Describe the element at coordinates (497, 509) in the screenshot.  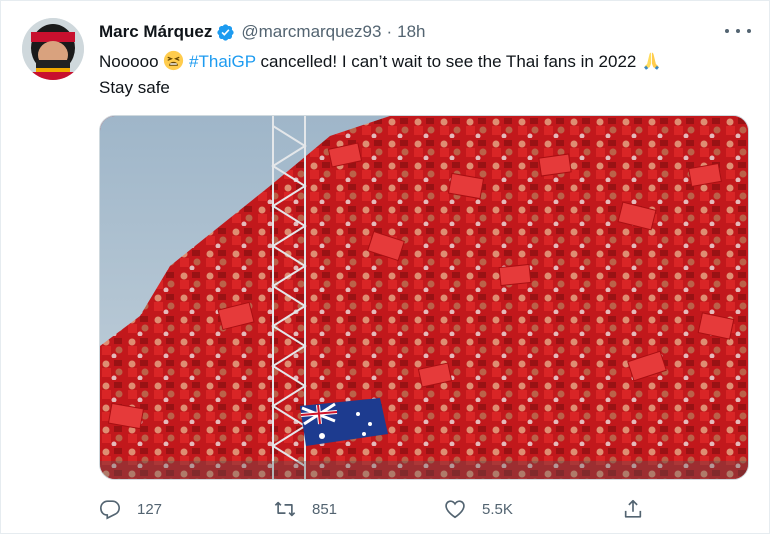
I see `like-count: 5.5K` at that location.